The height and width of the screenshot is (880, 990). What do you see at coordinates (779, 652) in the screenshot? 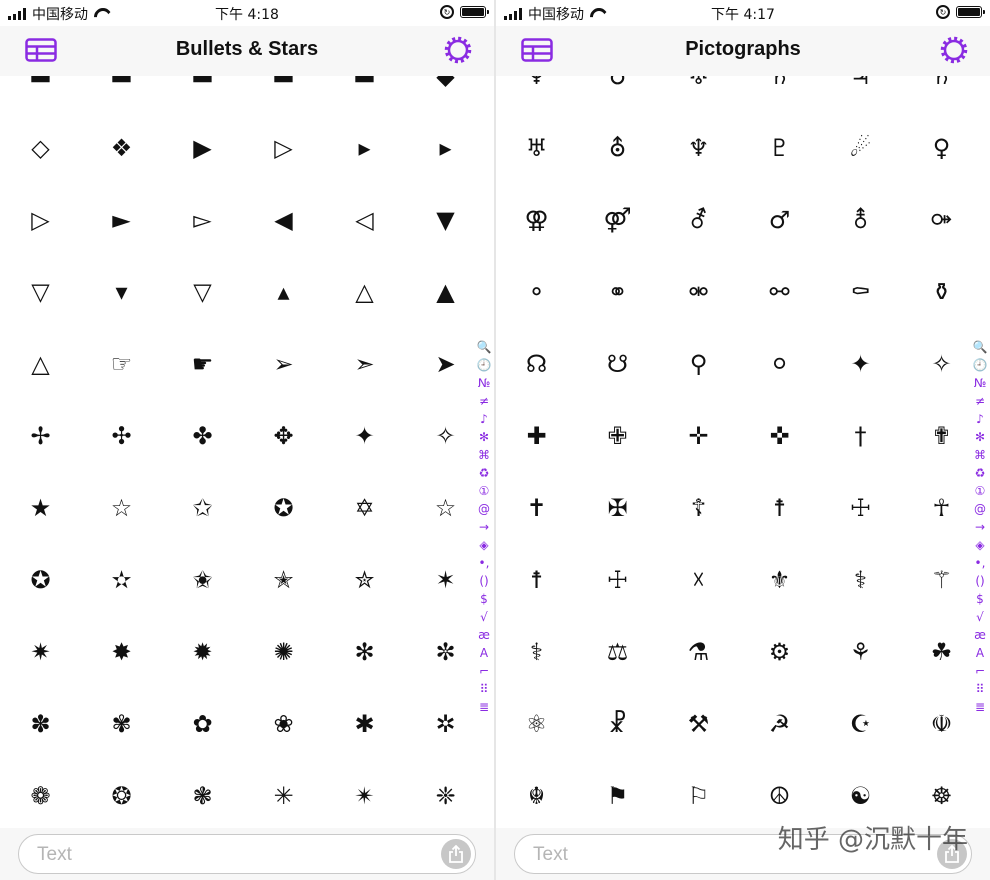
I see `glyph-cell: ⚙` at bounding box center [779, 652].